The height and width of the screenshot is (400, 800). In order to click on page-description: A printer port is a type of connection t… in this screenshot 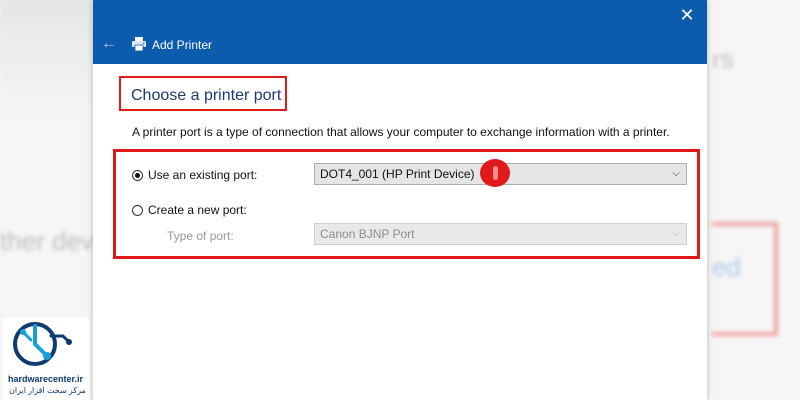, I will do `click(401, 132)`.